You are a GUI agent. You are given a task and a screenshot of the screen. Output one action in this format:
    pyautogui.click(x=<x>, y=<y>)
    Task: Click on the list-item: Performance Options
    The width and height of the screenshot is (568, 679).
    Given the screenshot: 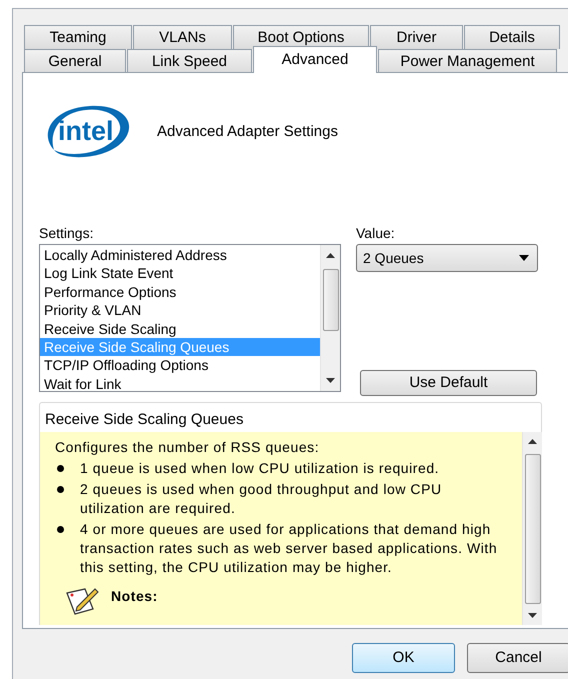 What is the action you would take?
    pyautogui.click(x=180, y=292)
    